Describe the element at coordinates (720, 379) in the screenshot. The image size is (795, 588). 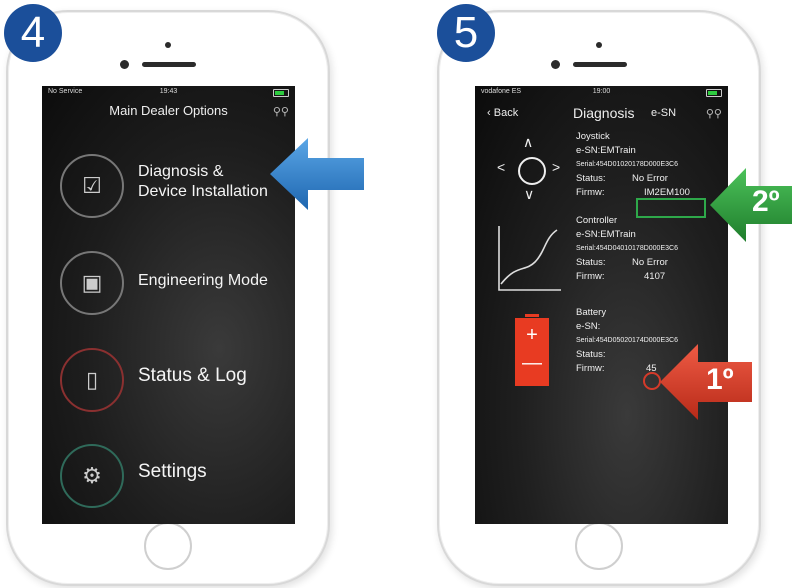
I see `callout-label-1st: 1º` at that location.